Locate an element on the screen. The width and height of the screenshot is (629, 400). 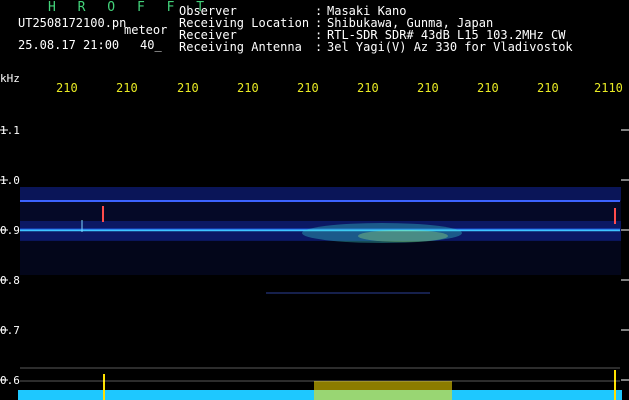
x-tick-1: 210 is located at coordinates (67, 88).